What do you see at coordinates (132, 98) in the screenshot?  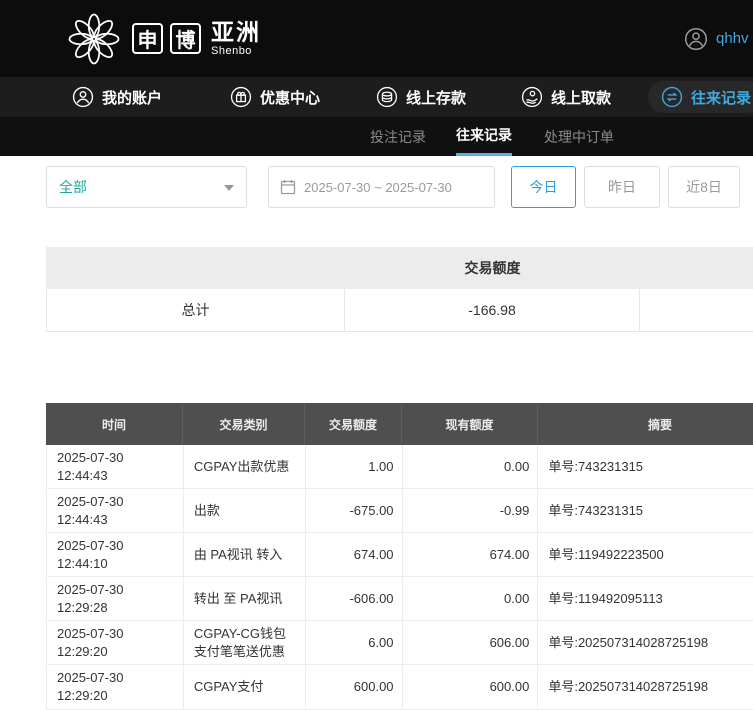 I see `nav-item-label: 我的账户` at bounding box center [132, 98].